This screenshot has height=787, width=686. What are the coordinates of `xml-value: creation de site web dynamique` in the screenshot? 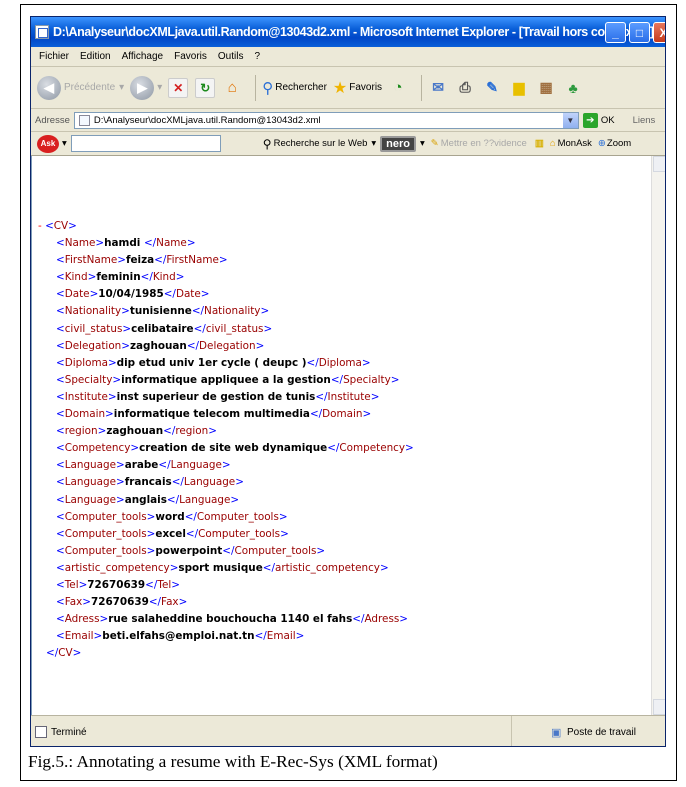 It's located at (233, 448).